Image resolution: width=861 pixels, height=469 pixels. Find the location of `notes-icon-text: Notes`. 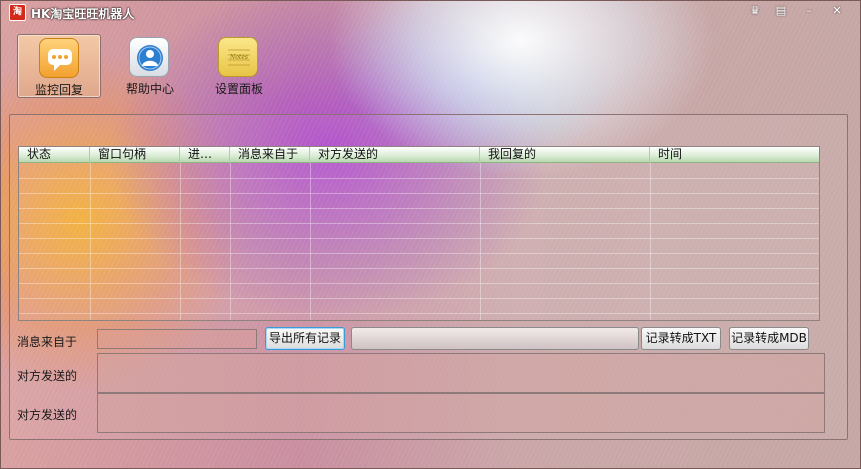

notes-icon-text: Notes is located at coordinates (238, 57).